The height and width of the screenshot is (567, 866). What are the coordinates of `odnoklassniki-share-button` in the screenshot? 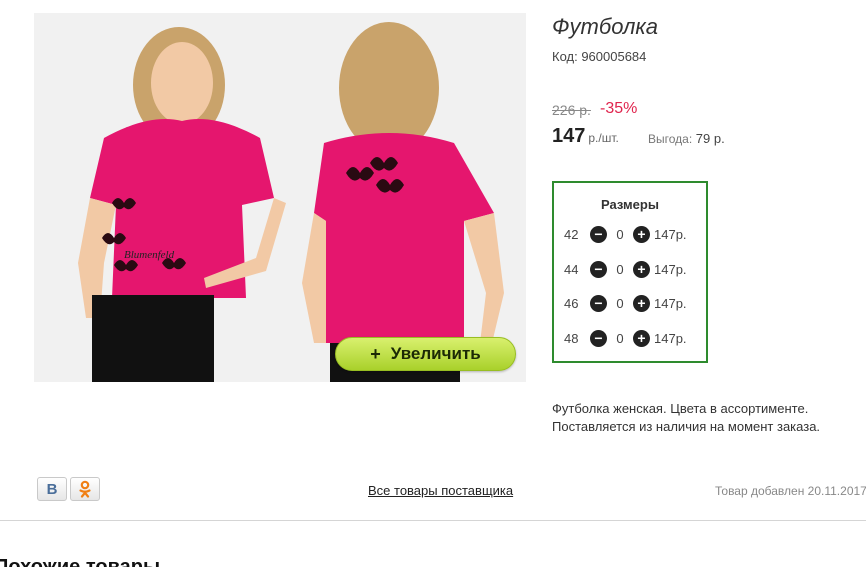 It's located at (85, 489).